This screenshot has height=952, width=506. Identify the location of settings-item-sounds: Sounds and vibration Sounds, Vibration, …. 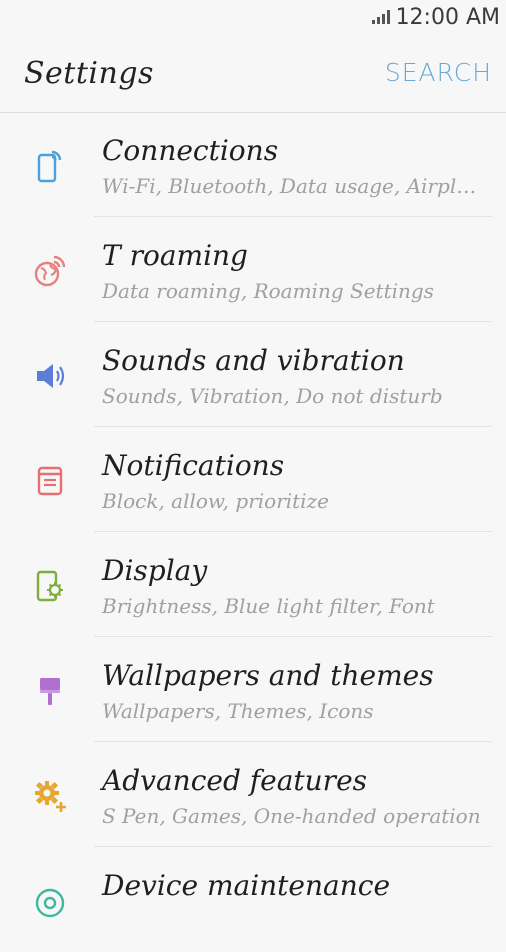
(253, 374).